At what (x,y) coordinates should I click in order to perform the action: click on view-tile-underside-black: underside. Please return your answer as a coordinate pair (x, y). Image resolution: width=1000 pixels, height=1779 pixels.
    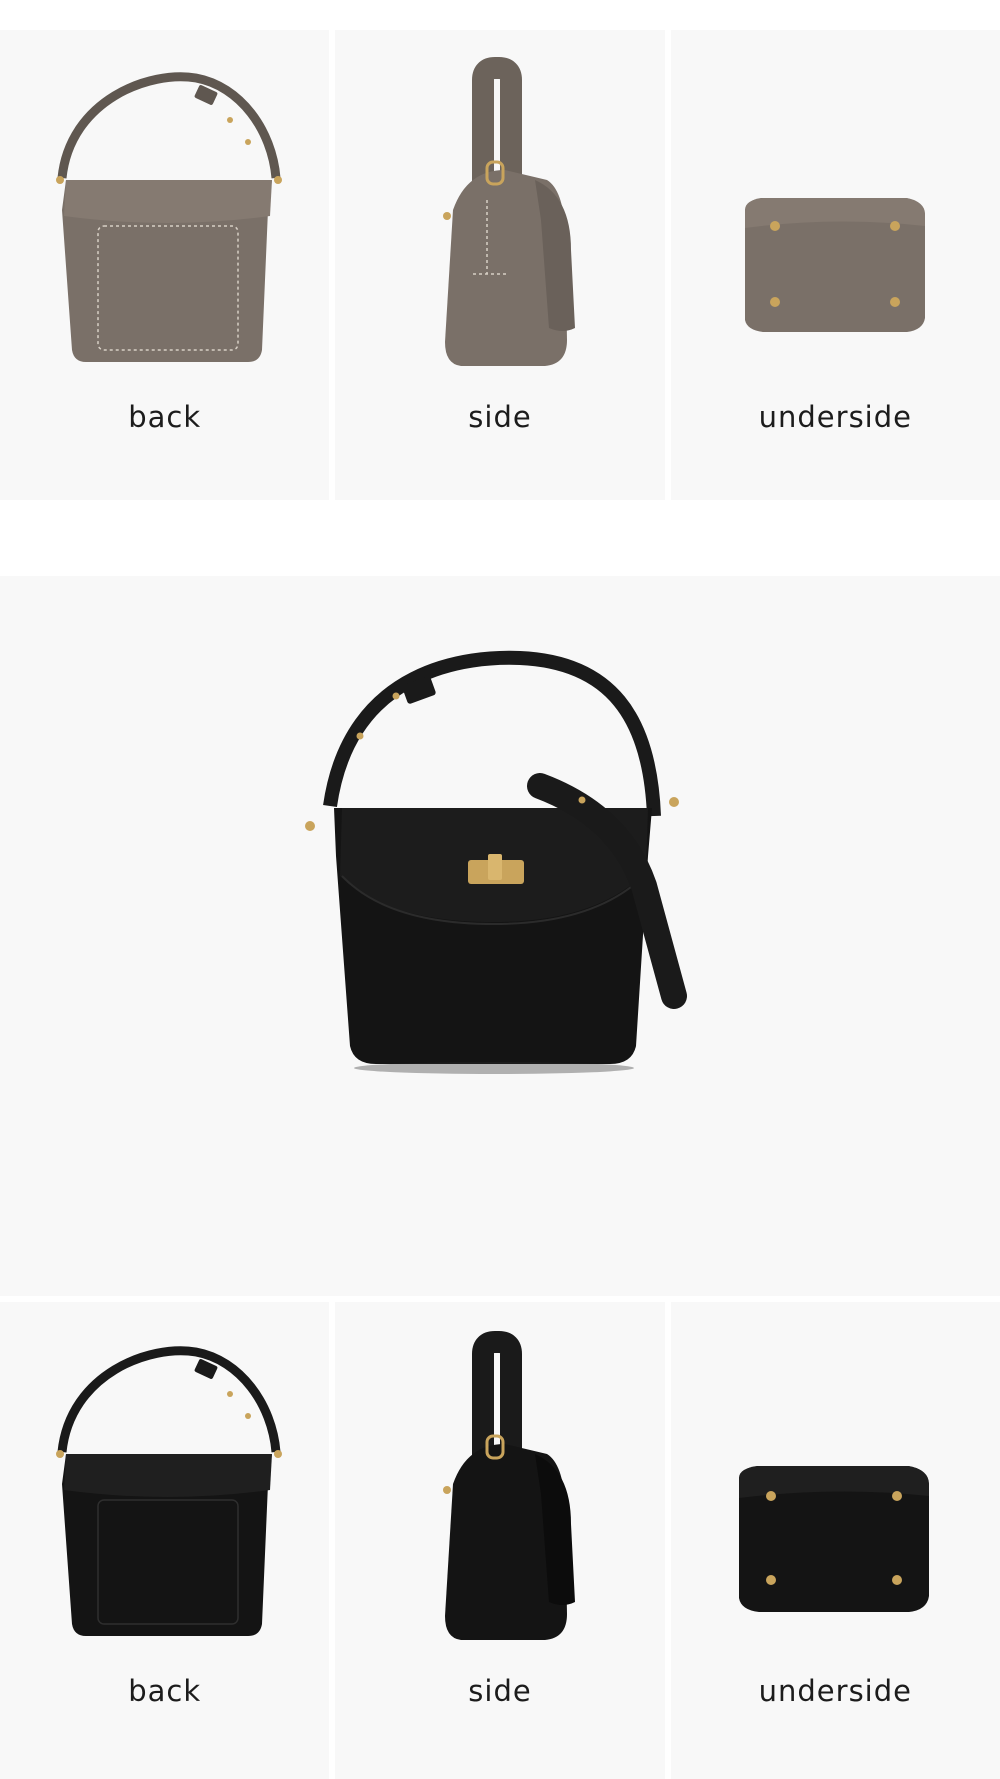
    Looking at the image, I should click on (835, 1540).